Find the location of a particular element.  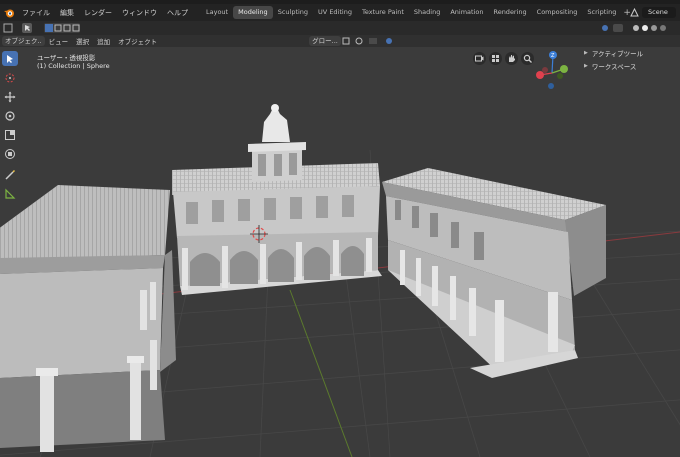

view-menu: ビュー is located at coordinates (59, 41).